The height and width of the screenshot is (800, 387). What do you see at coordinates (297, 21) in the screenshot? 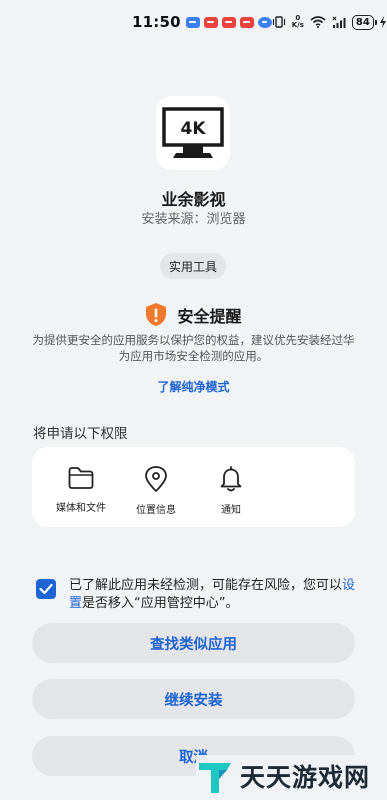
I see `network-speed: 0 K/s` at bounding box center [297, 21].